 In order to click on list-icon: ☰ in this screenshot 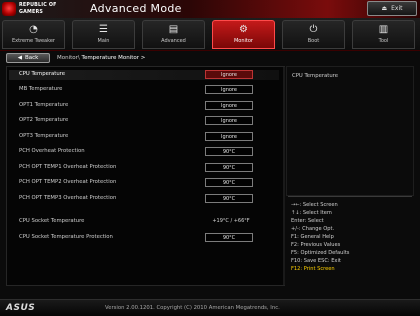, I will do `click(103, 29)`.